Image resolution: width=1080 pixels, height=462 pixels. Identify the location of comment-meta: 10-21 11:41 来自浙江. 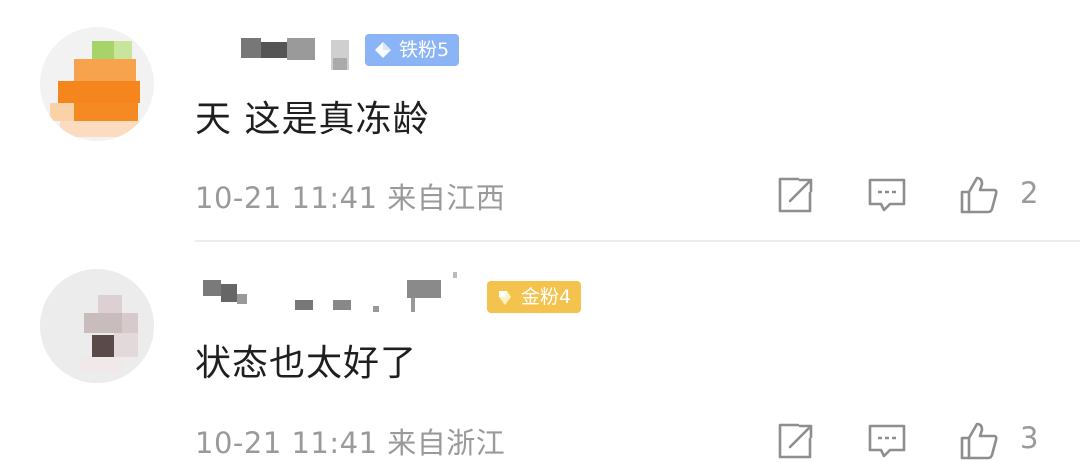
(350, 441).